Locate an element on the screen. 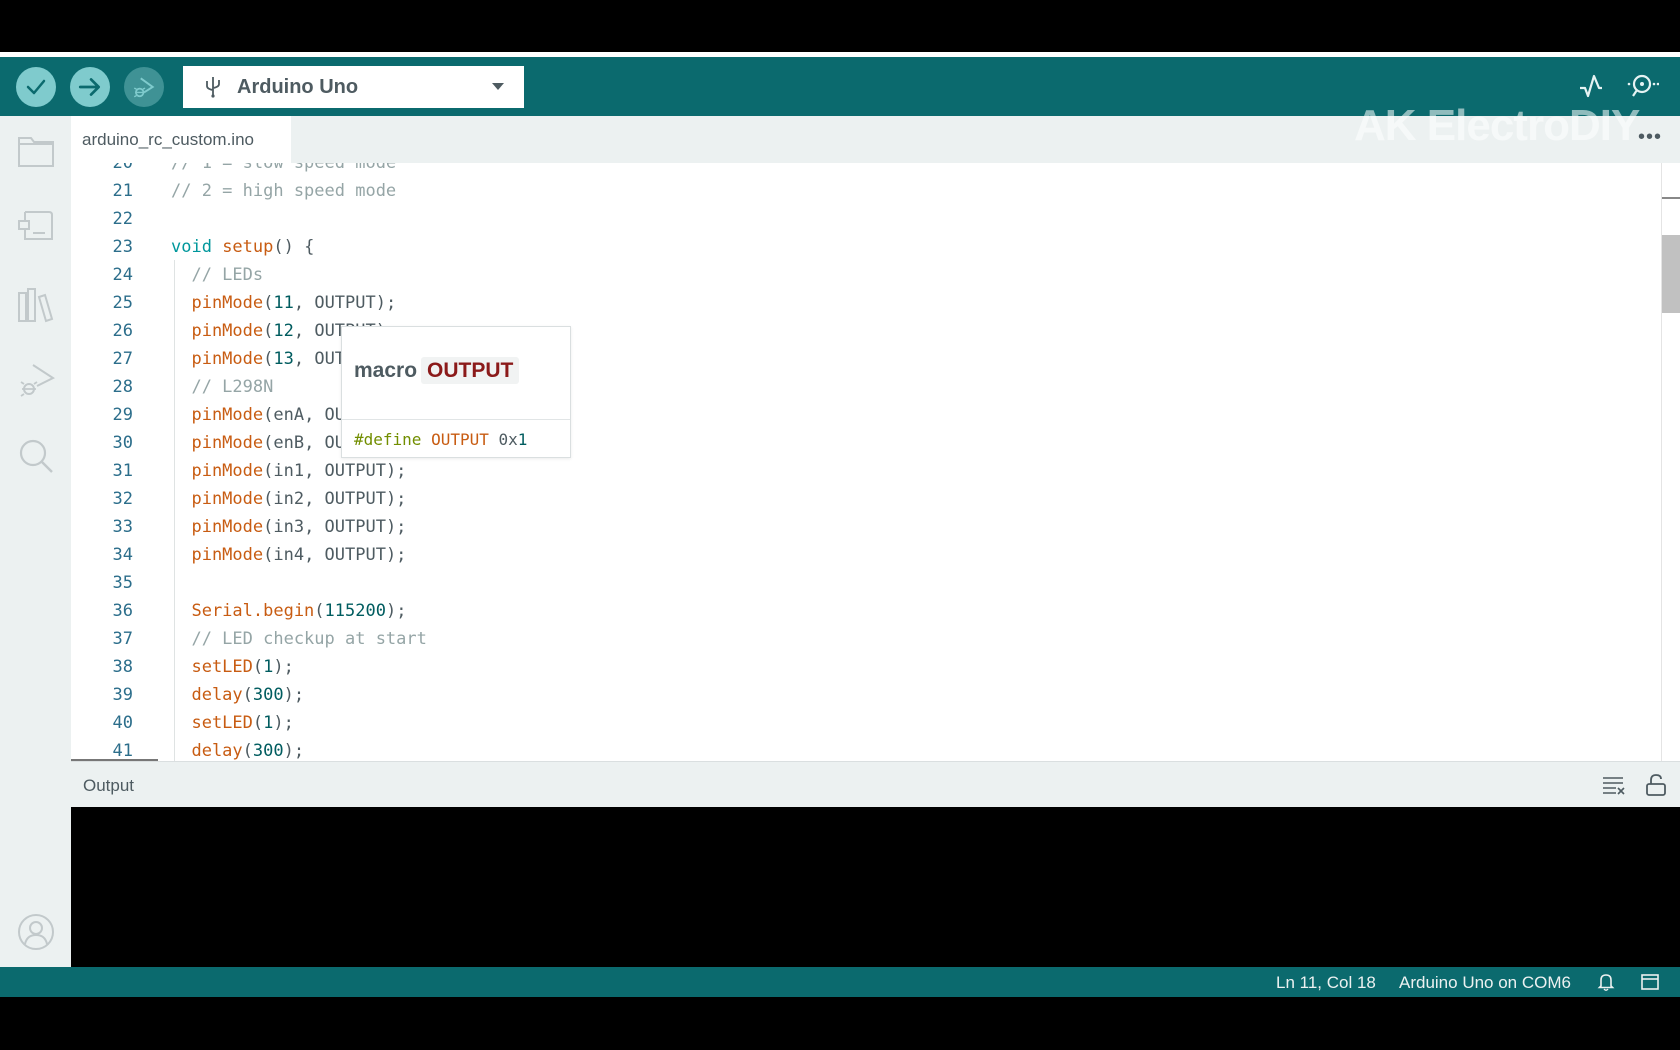 This screenshot has width=1680, height=1050. debug-icon is located at coordinates (144, 87).